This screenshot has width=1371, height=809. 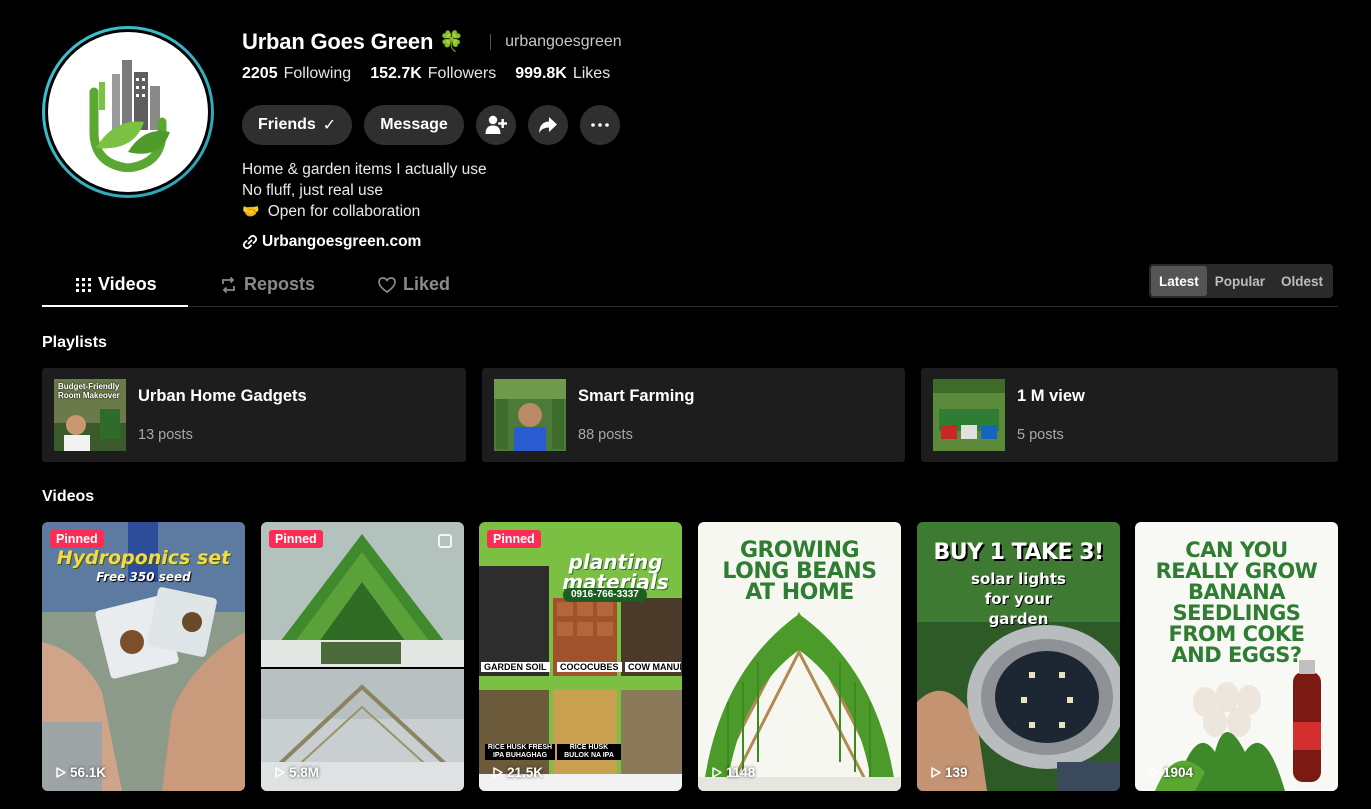 I want to click on repost-icon, so click(x=228, y=284).